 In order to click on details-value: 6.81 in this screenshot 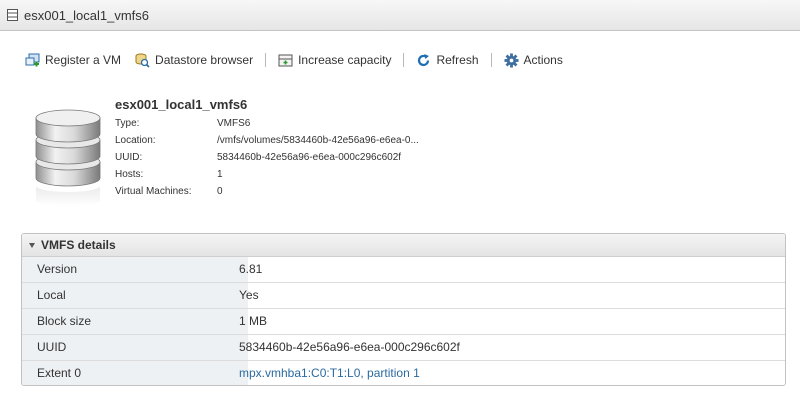, I will do `click(251, 269)`.